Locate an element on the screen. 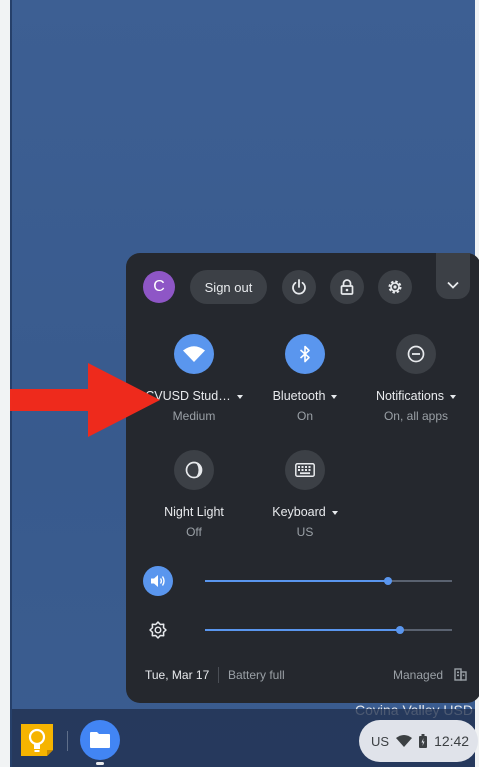 Image resolution: width=479 pixels, height=767 pixels. clock: 12:42 is located at coordinates (452, 741).